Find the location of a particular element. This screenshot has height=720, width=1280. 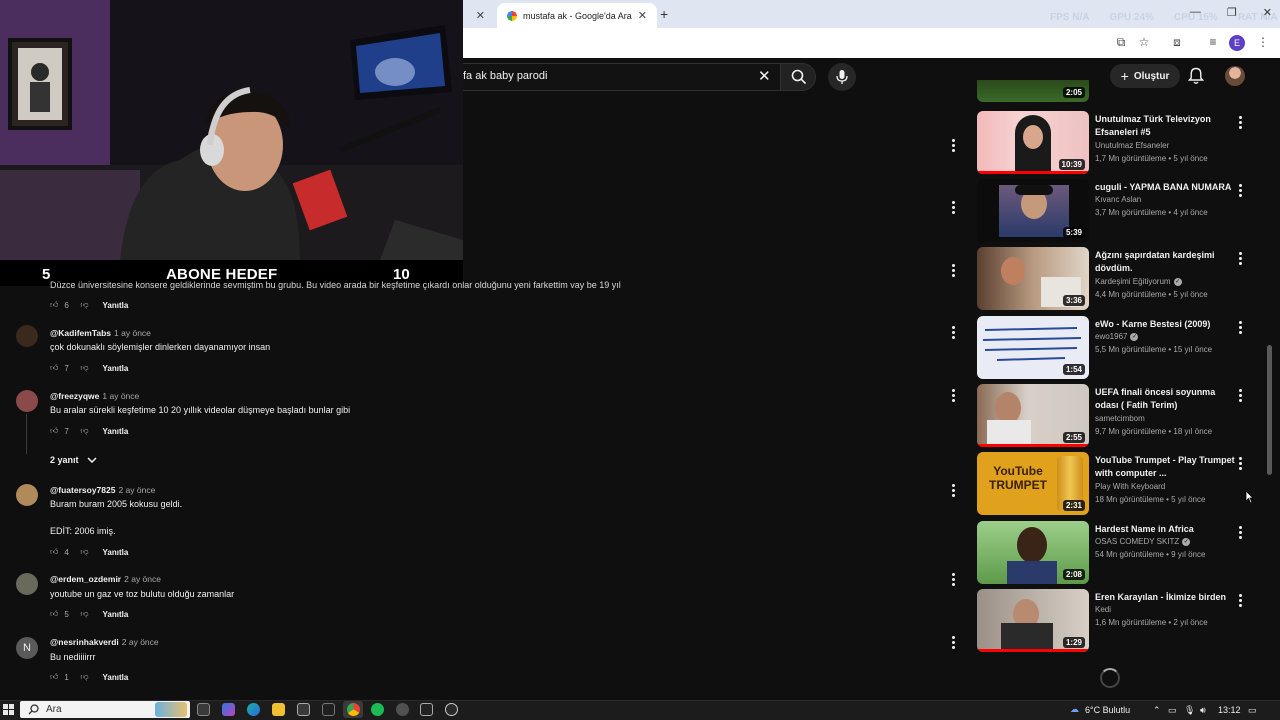

video-title: Eren Karayılan - İkimize birden is located at coordinates (1167, 597).